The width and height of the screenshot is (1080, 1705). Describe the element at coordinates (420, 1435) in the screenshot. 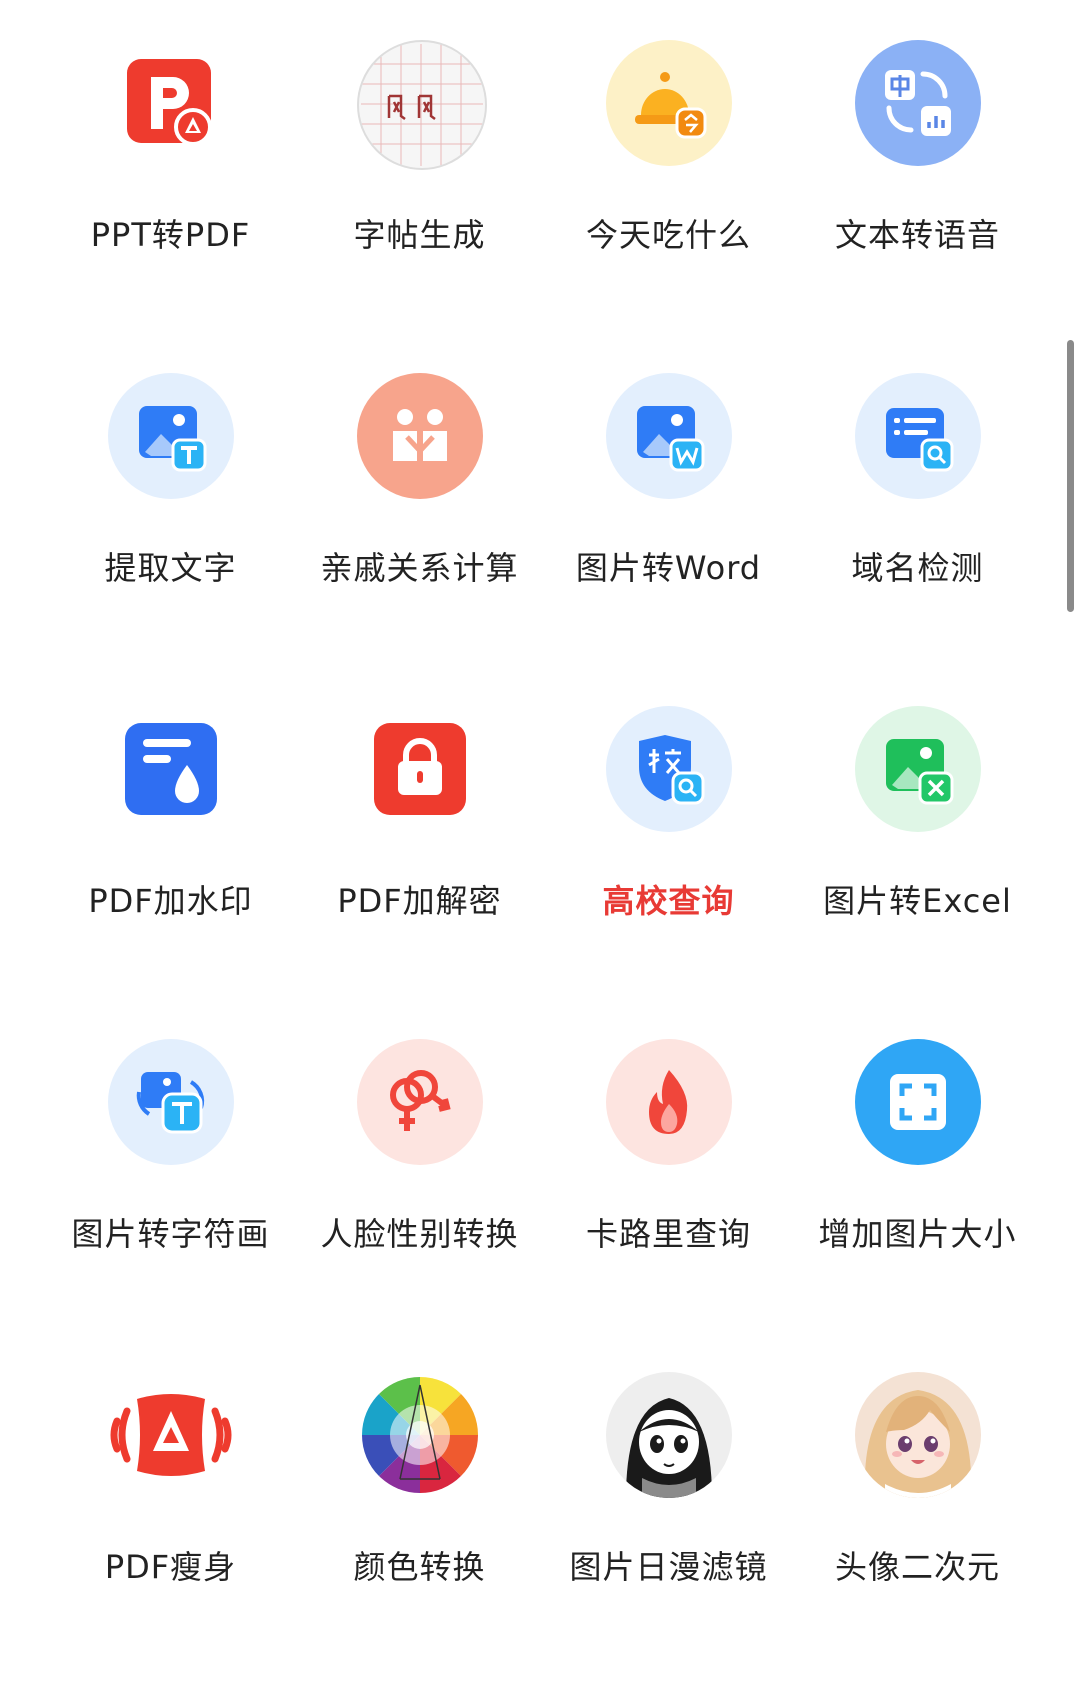

I see `color-wheel-icon` at that location.